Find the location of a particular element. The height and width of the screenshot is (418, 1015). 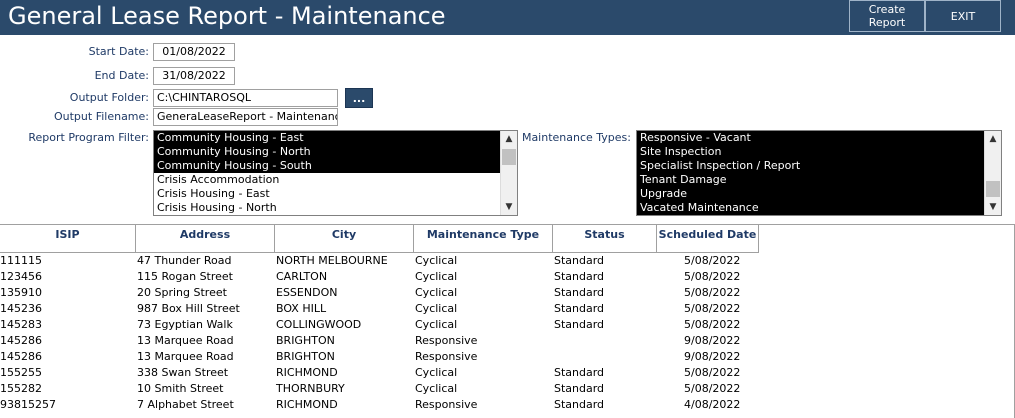

column-header-city: City is located at coordinates (344, 239).